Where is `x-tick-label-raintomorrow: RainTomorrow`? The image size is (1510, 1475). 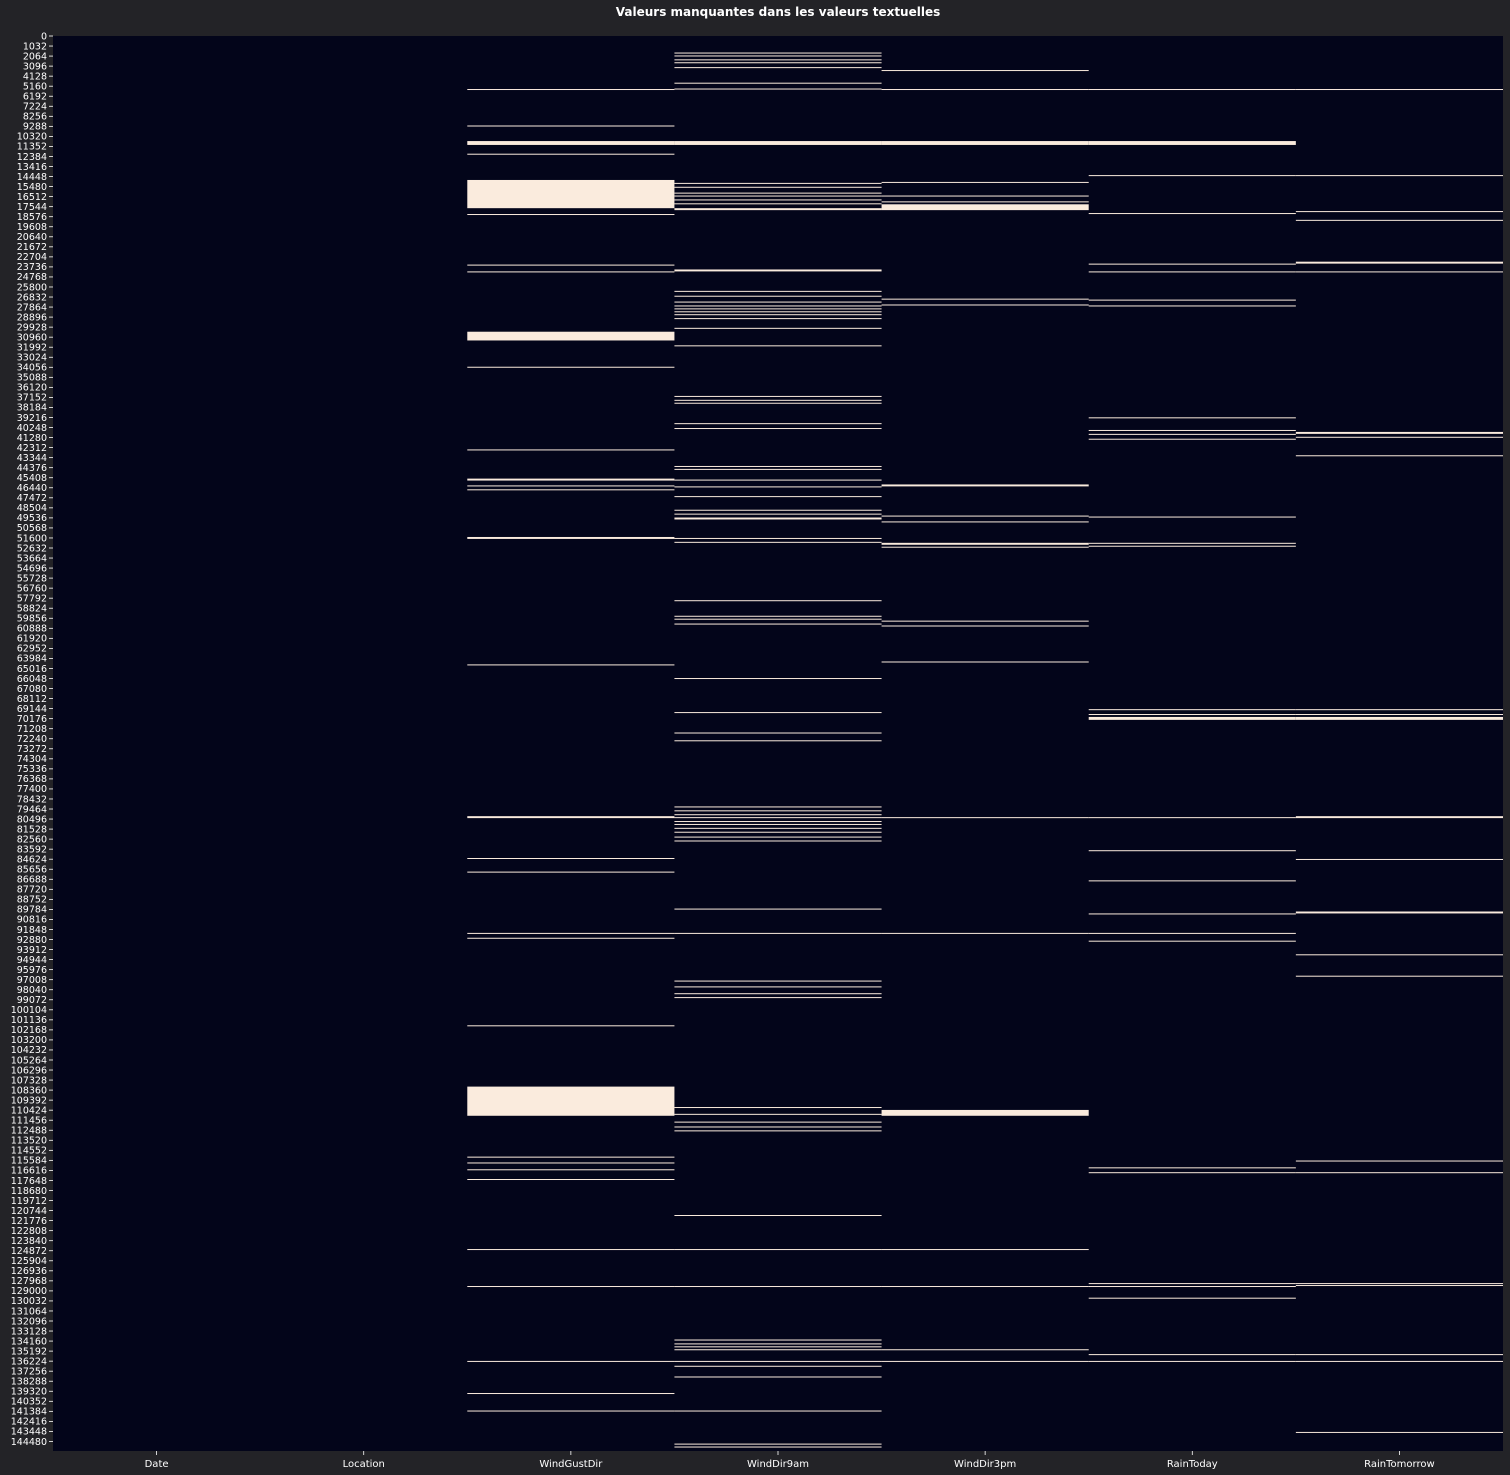
x-tick-label-raintomorrow: RainTomorrow is located at coordinates (1399, 1464).